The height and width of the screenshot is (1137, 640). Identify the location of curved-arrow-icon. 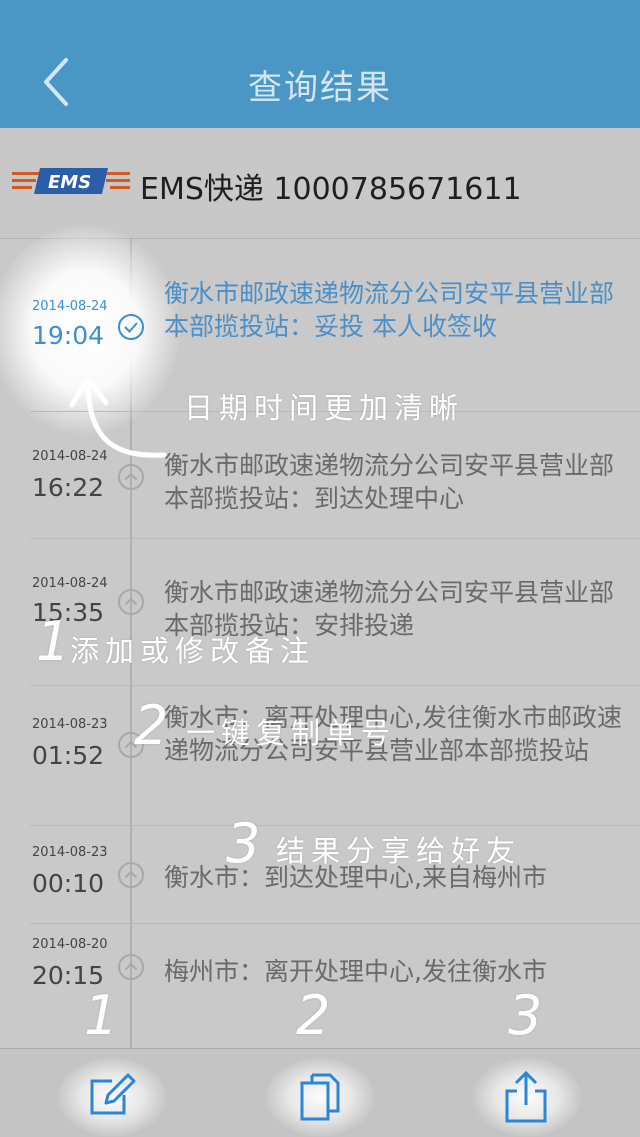
(118, 417).